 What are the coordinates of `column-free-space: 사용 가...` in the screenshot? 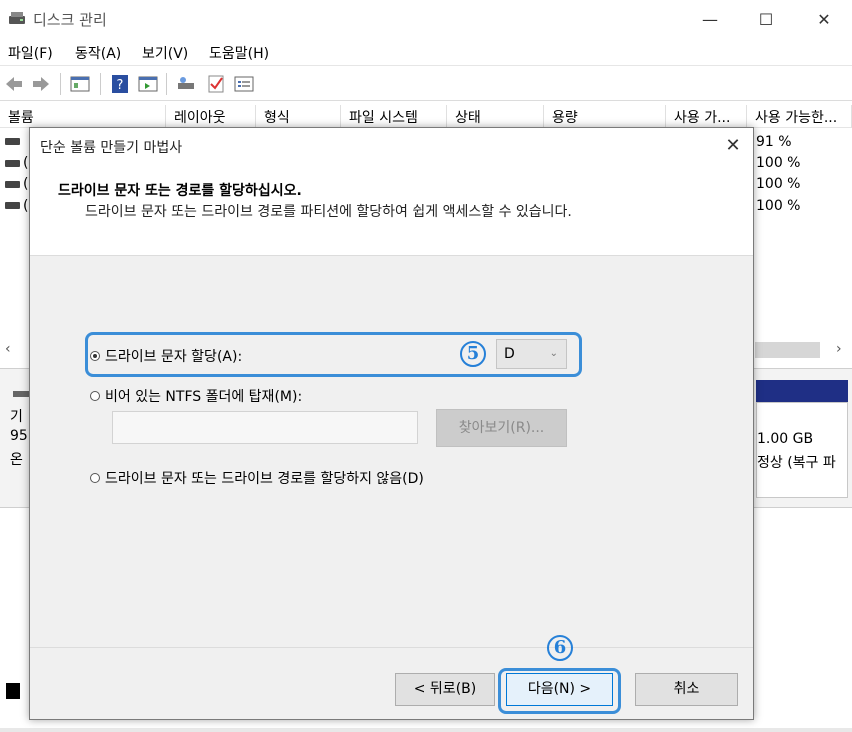 It's located at (706, 116).